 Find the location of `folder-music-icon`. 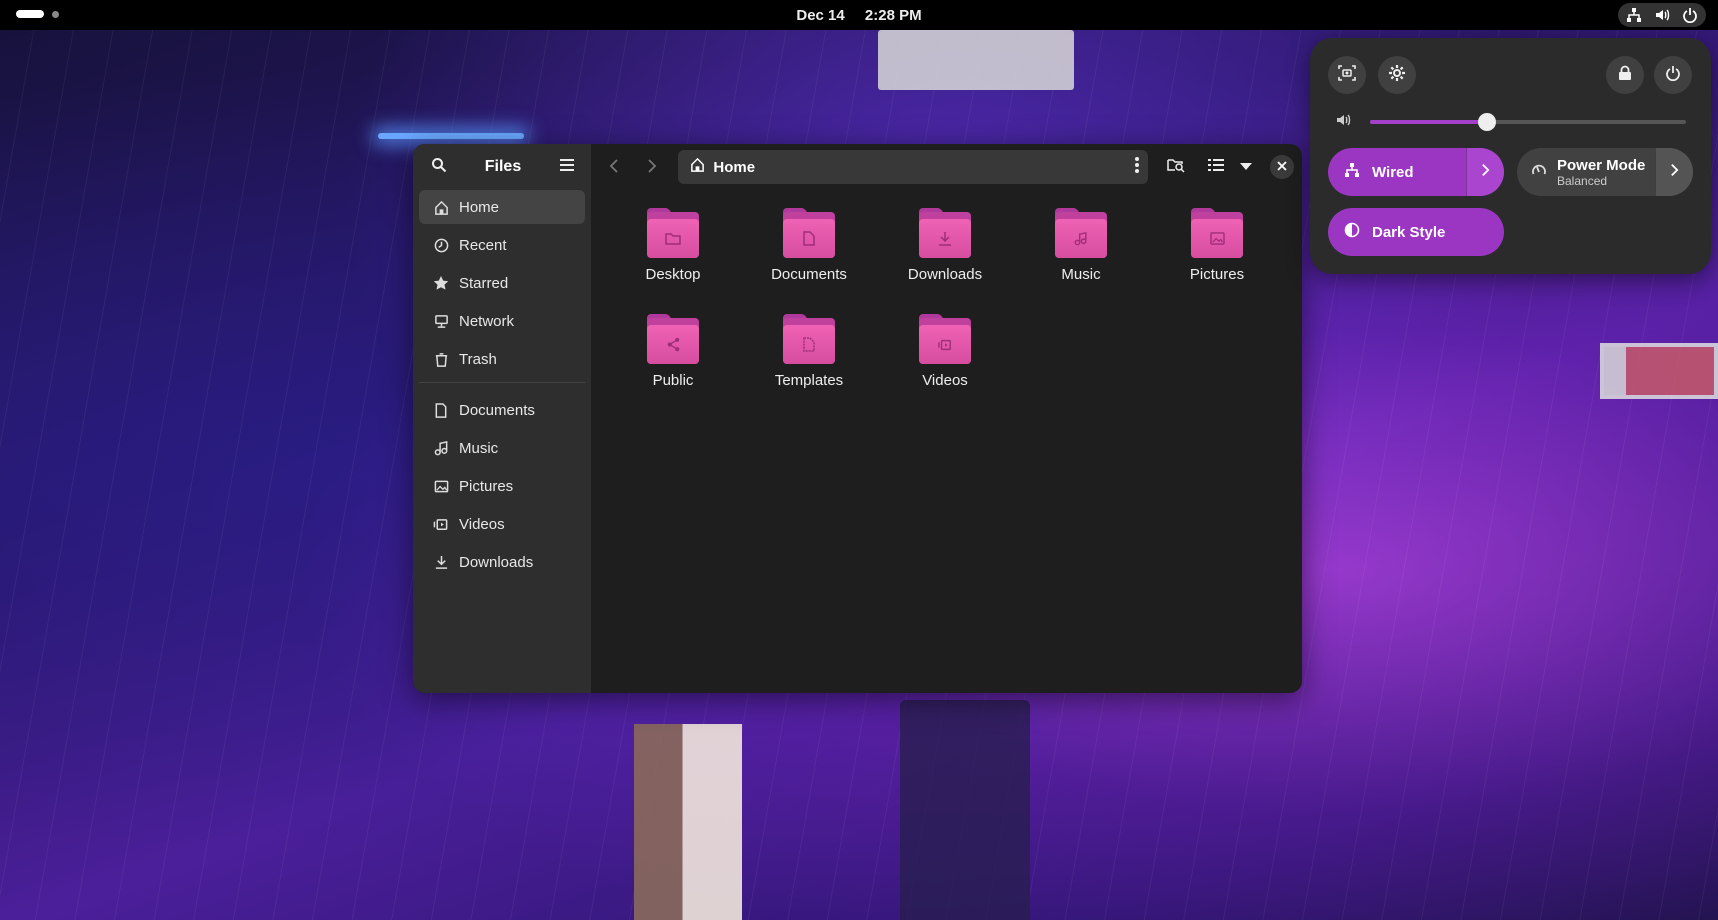

folder-music-icon is located at coordinates (1081, 233).